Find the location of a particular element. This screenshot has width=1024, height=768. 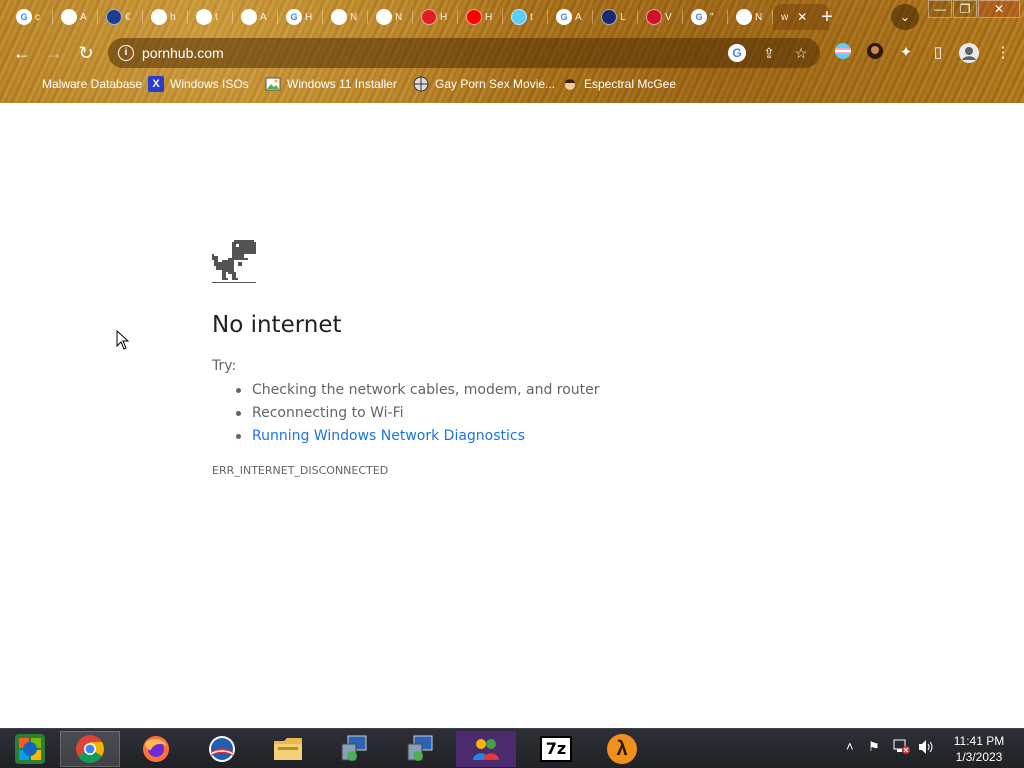

youtube-icon is located at coordinates (474, 17).